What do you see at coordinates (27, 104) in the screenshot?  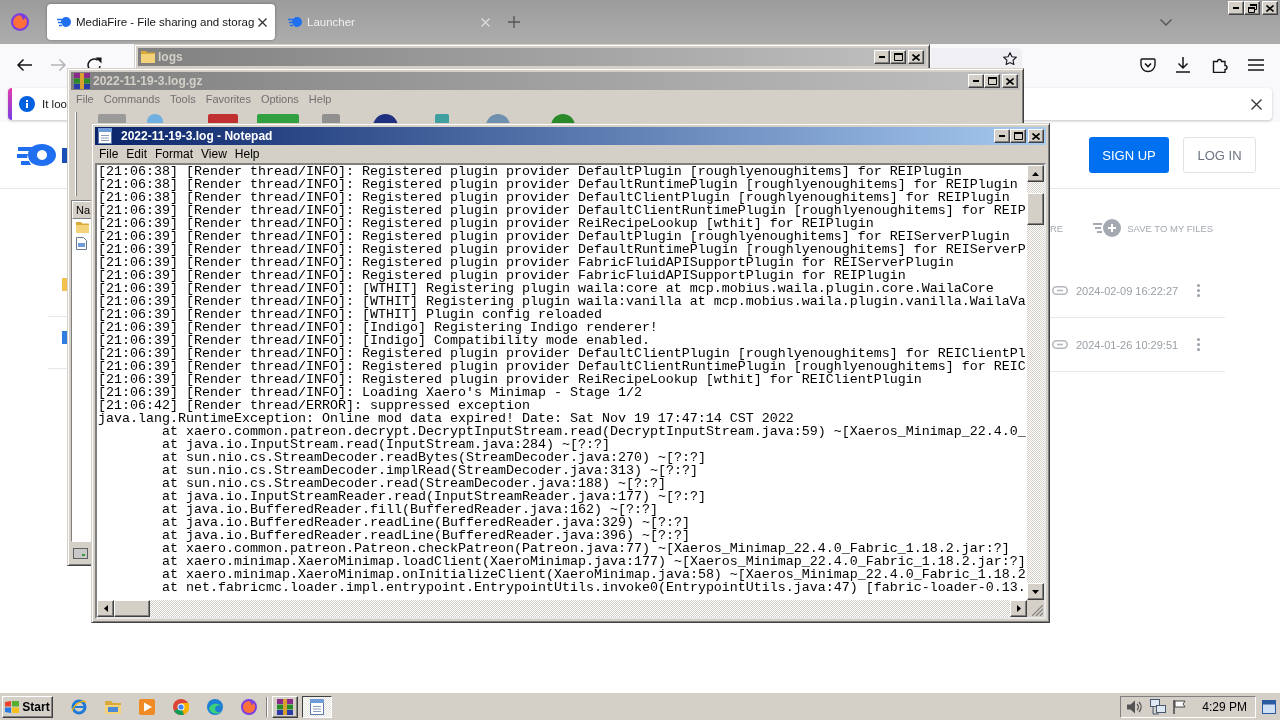 I see `info-icon` at bounding box center [27, 104].